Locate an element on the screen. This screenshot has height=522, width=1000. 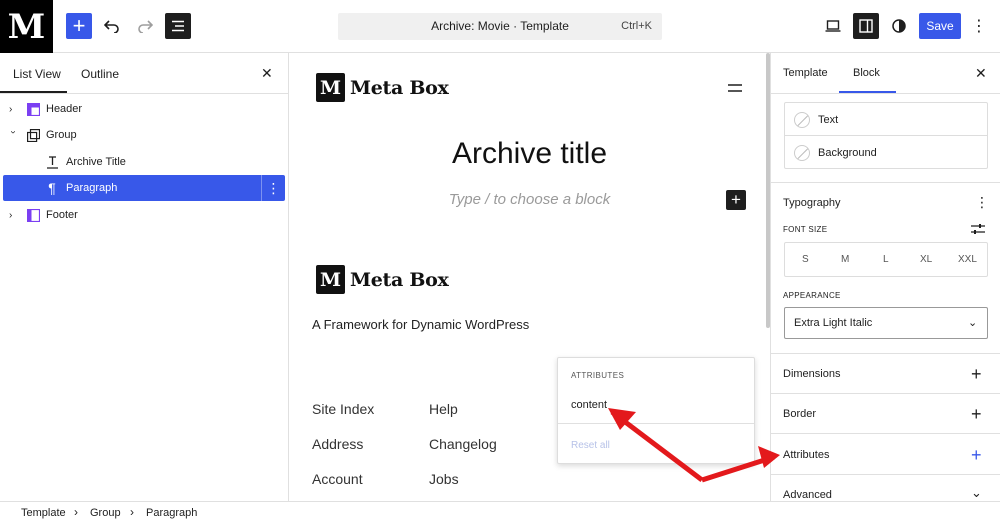
options-button: ⋮ is located at coordinates (979, 26).